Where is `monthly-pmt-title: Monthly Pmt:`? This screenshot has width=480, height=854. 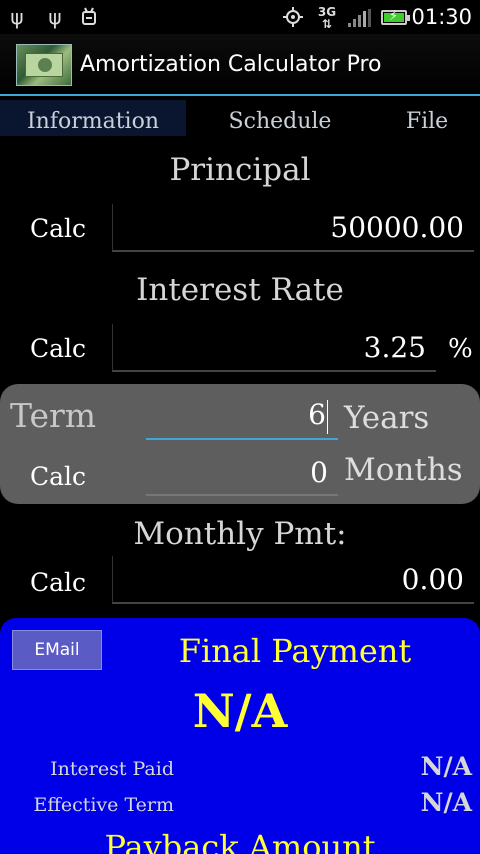 monthly-pmt-title: Monthly Pmt: is located at coordinates (240, 534).